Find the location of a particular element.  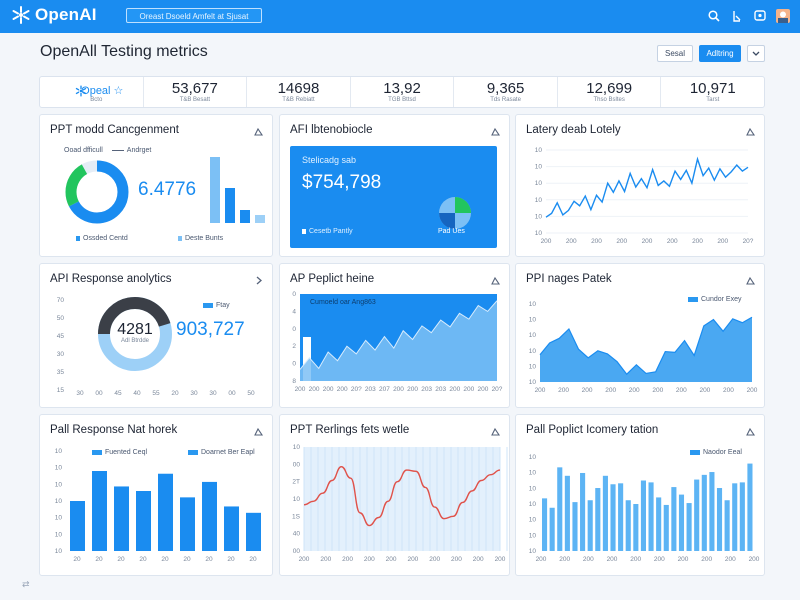

avatar is located at coordinates (783, 16).